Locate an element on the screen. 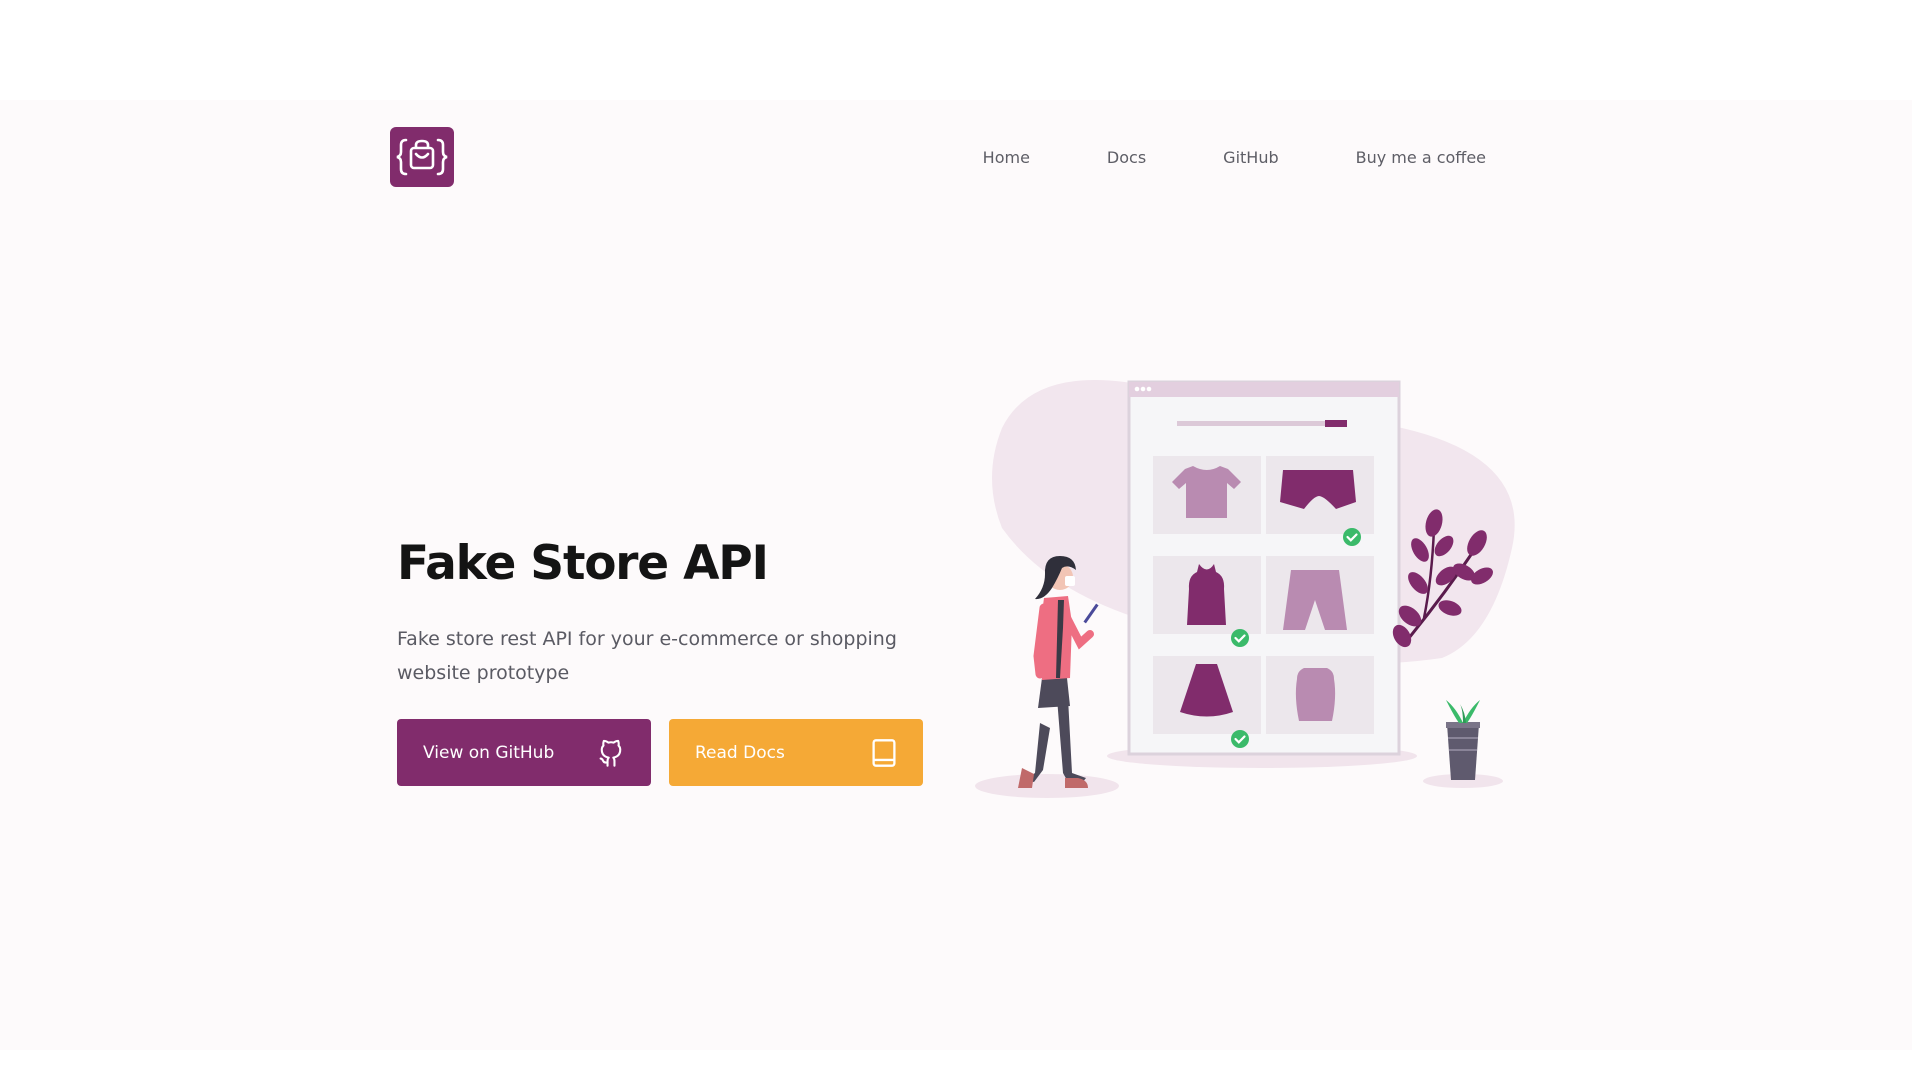 This screenshot has width=1912, height=1065. hero-title: Fake Store API is located at coordinates (583, 563).